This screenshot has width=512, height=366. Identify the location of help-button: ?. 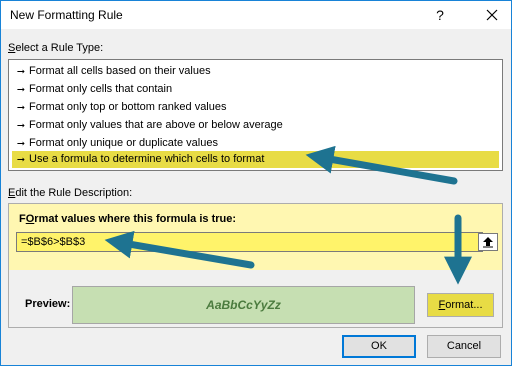
(440, 15).